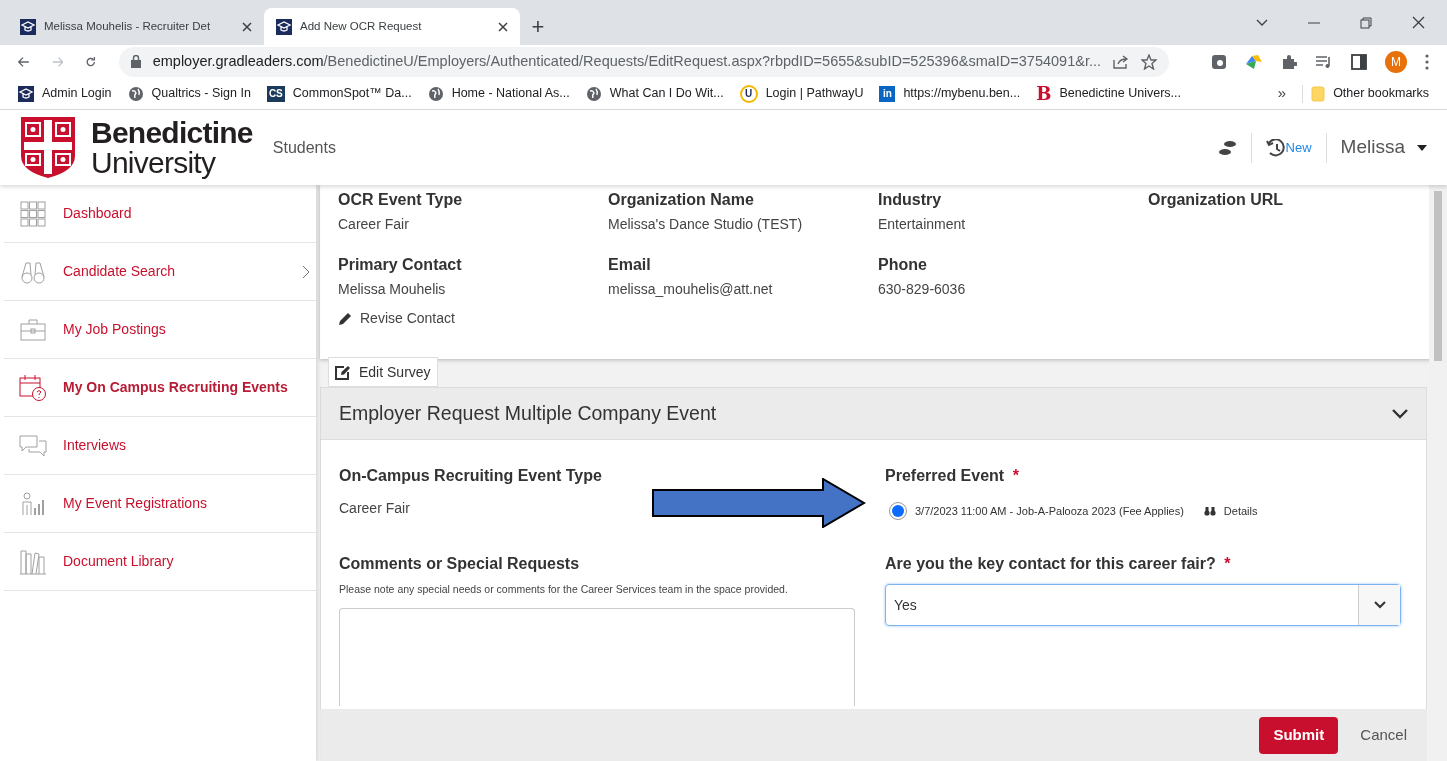 This screenshot has width=1447, height=761. Describe the element at coordinates (1289, 61) in the screenshot. I see `puzzle-icon` at that location.